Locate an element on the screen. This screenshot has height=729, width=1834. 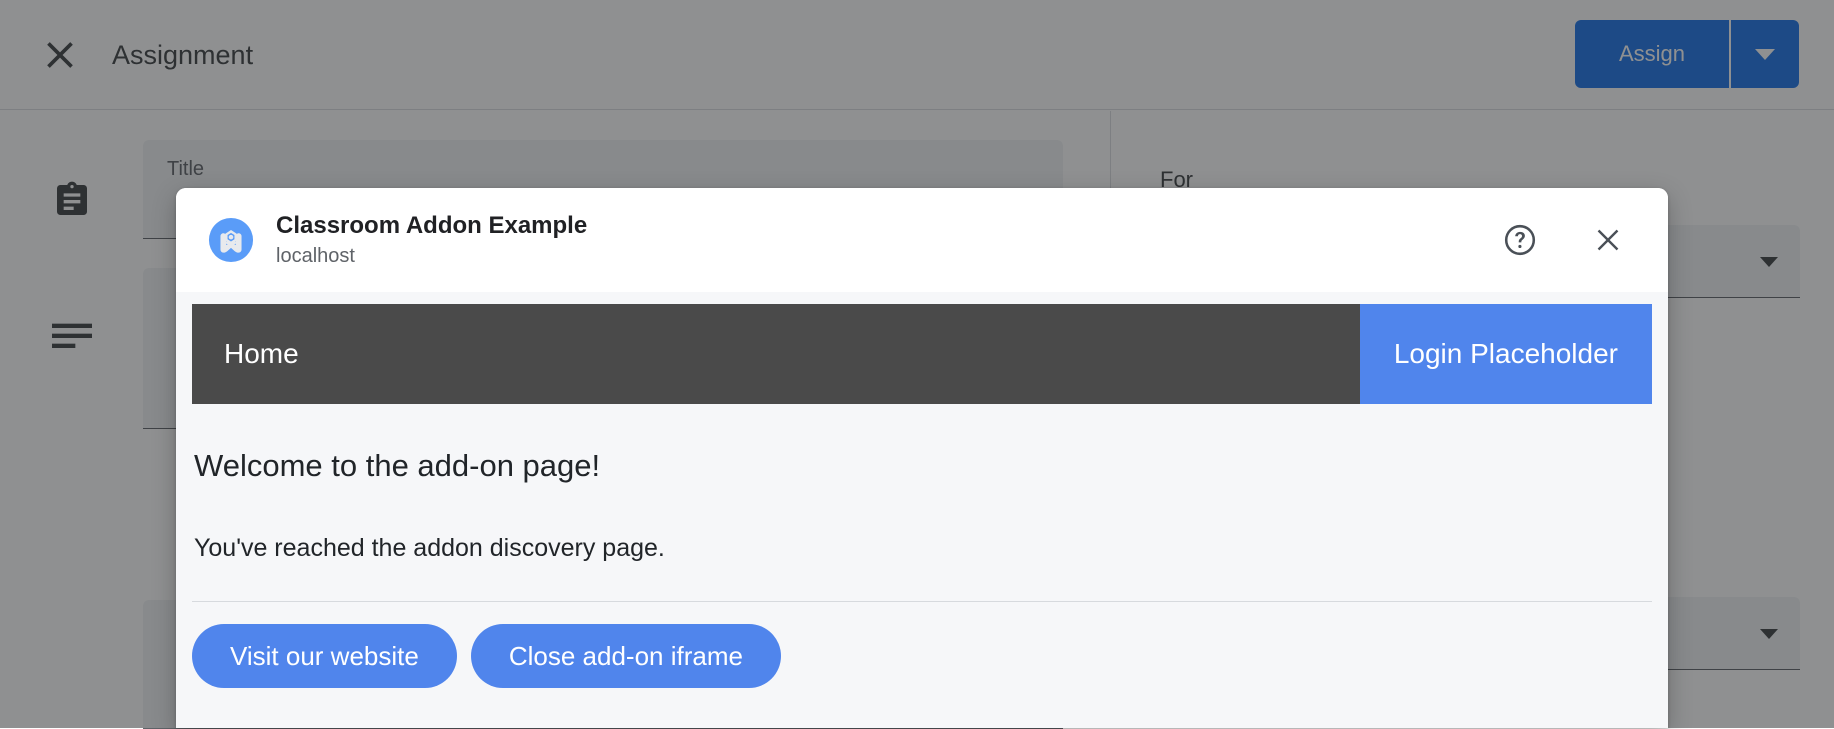
assignment-clipboard-icon is located at coordinates (72, 202).